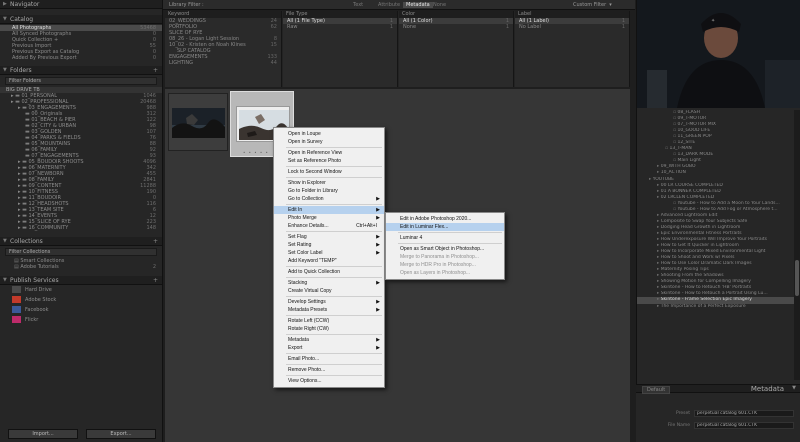  I want to click on webcam-overlay: ✦, so click(718, 54).